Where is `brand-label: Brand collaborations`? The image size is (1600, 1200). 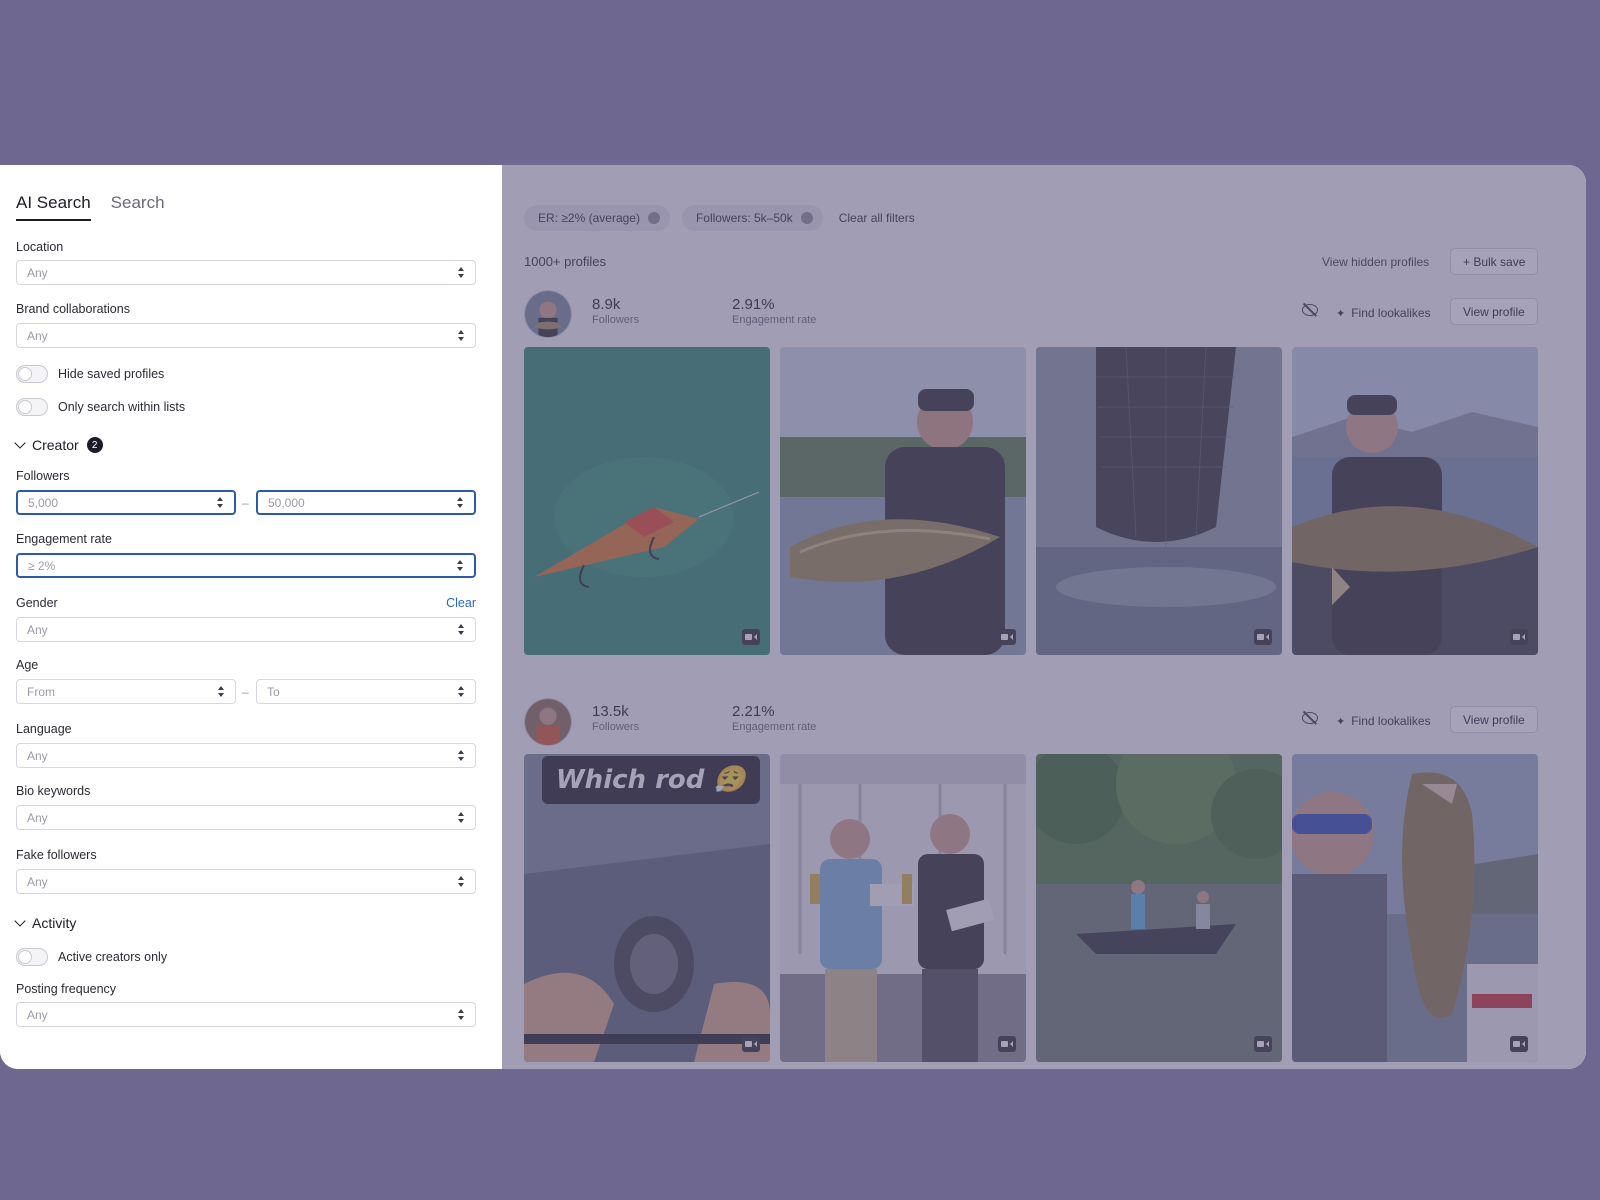 brand-label: Brand collaborations is located at coordinates (73, 309).